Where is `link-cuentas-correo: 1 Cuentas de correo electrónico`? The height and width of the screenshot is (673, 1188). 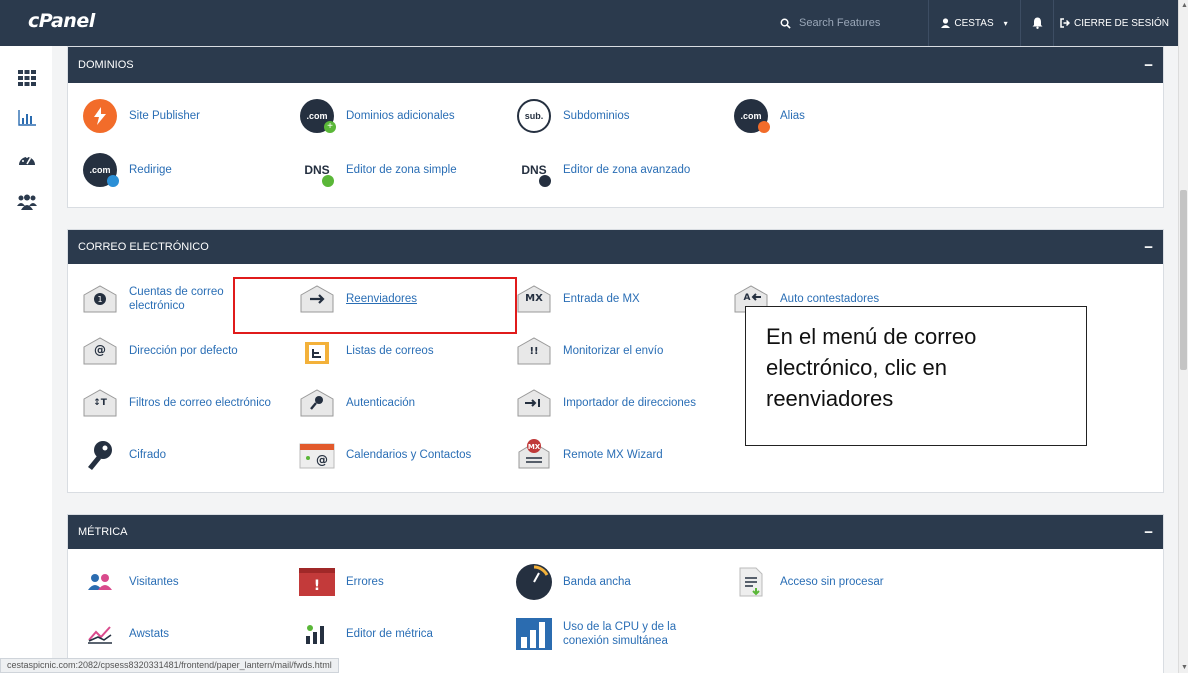
link-cuentas-correo: 1 Cuentas de correo electrónico is located at coordinates (160, 299).